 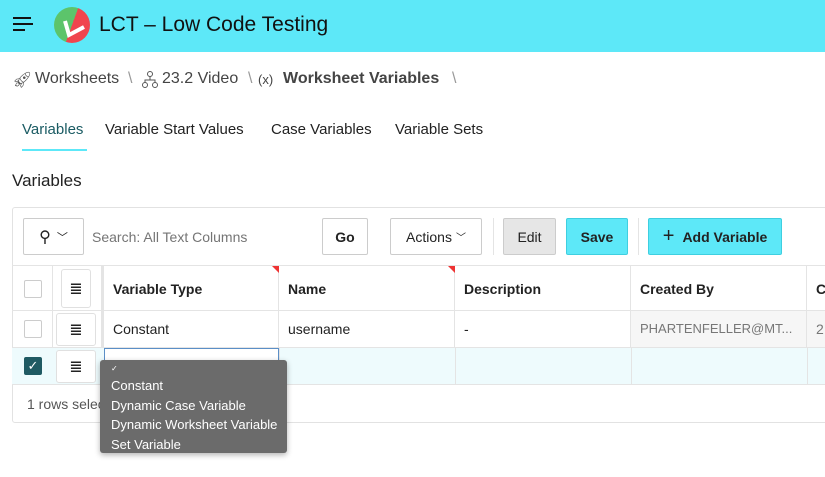 I want to click on select-all-checkbox, so click(x=33, y=289).